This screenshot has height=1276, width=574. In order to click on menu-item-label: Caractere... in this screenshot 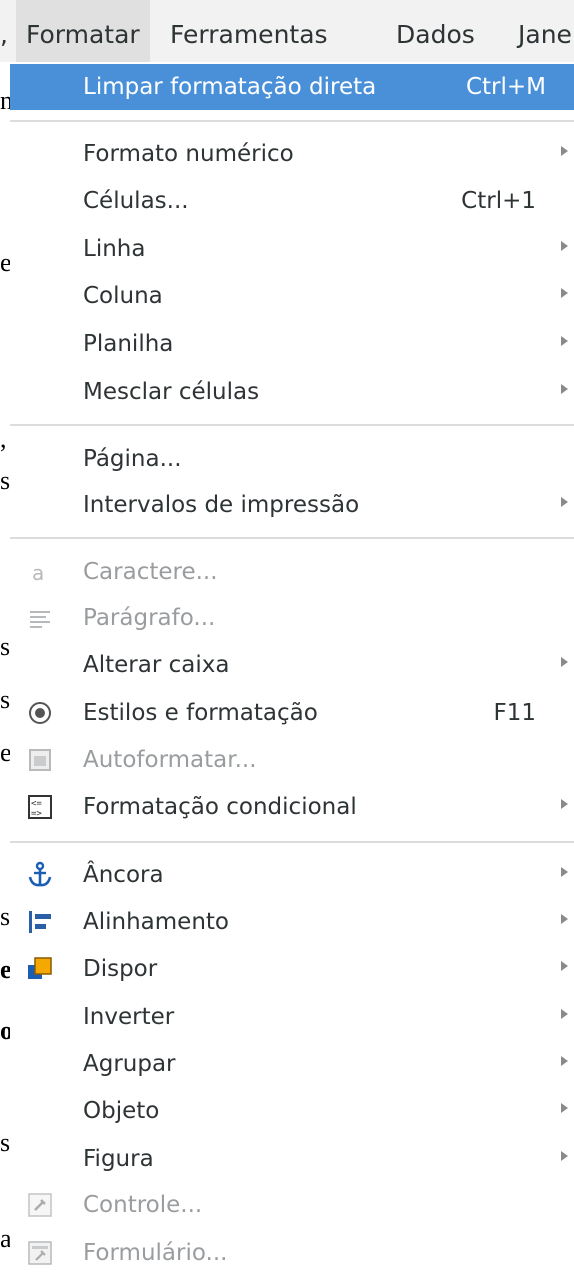, I will do `click(150, 572)`.